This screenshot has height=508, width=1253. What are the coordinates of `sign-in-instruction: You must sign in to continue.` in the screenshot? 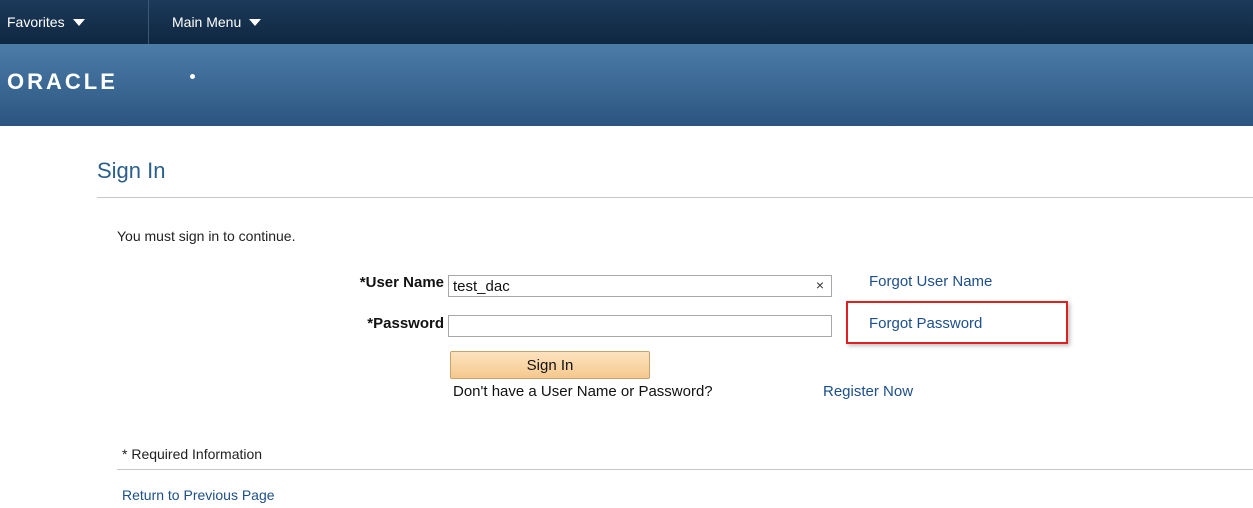 It's located at (206, 236).